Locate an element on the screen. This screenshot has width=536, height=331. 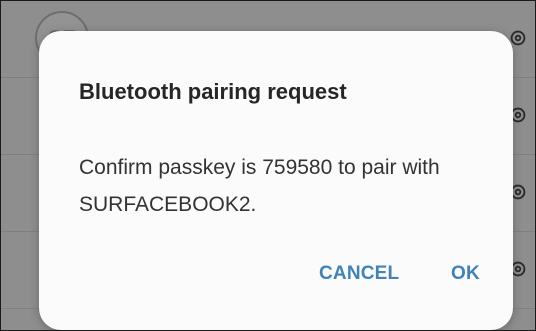
ok-button: OK is located at coordinates (465, 274).